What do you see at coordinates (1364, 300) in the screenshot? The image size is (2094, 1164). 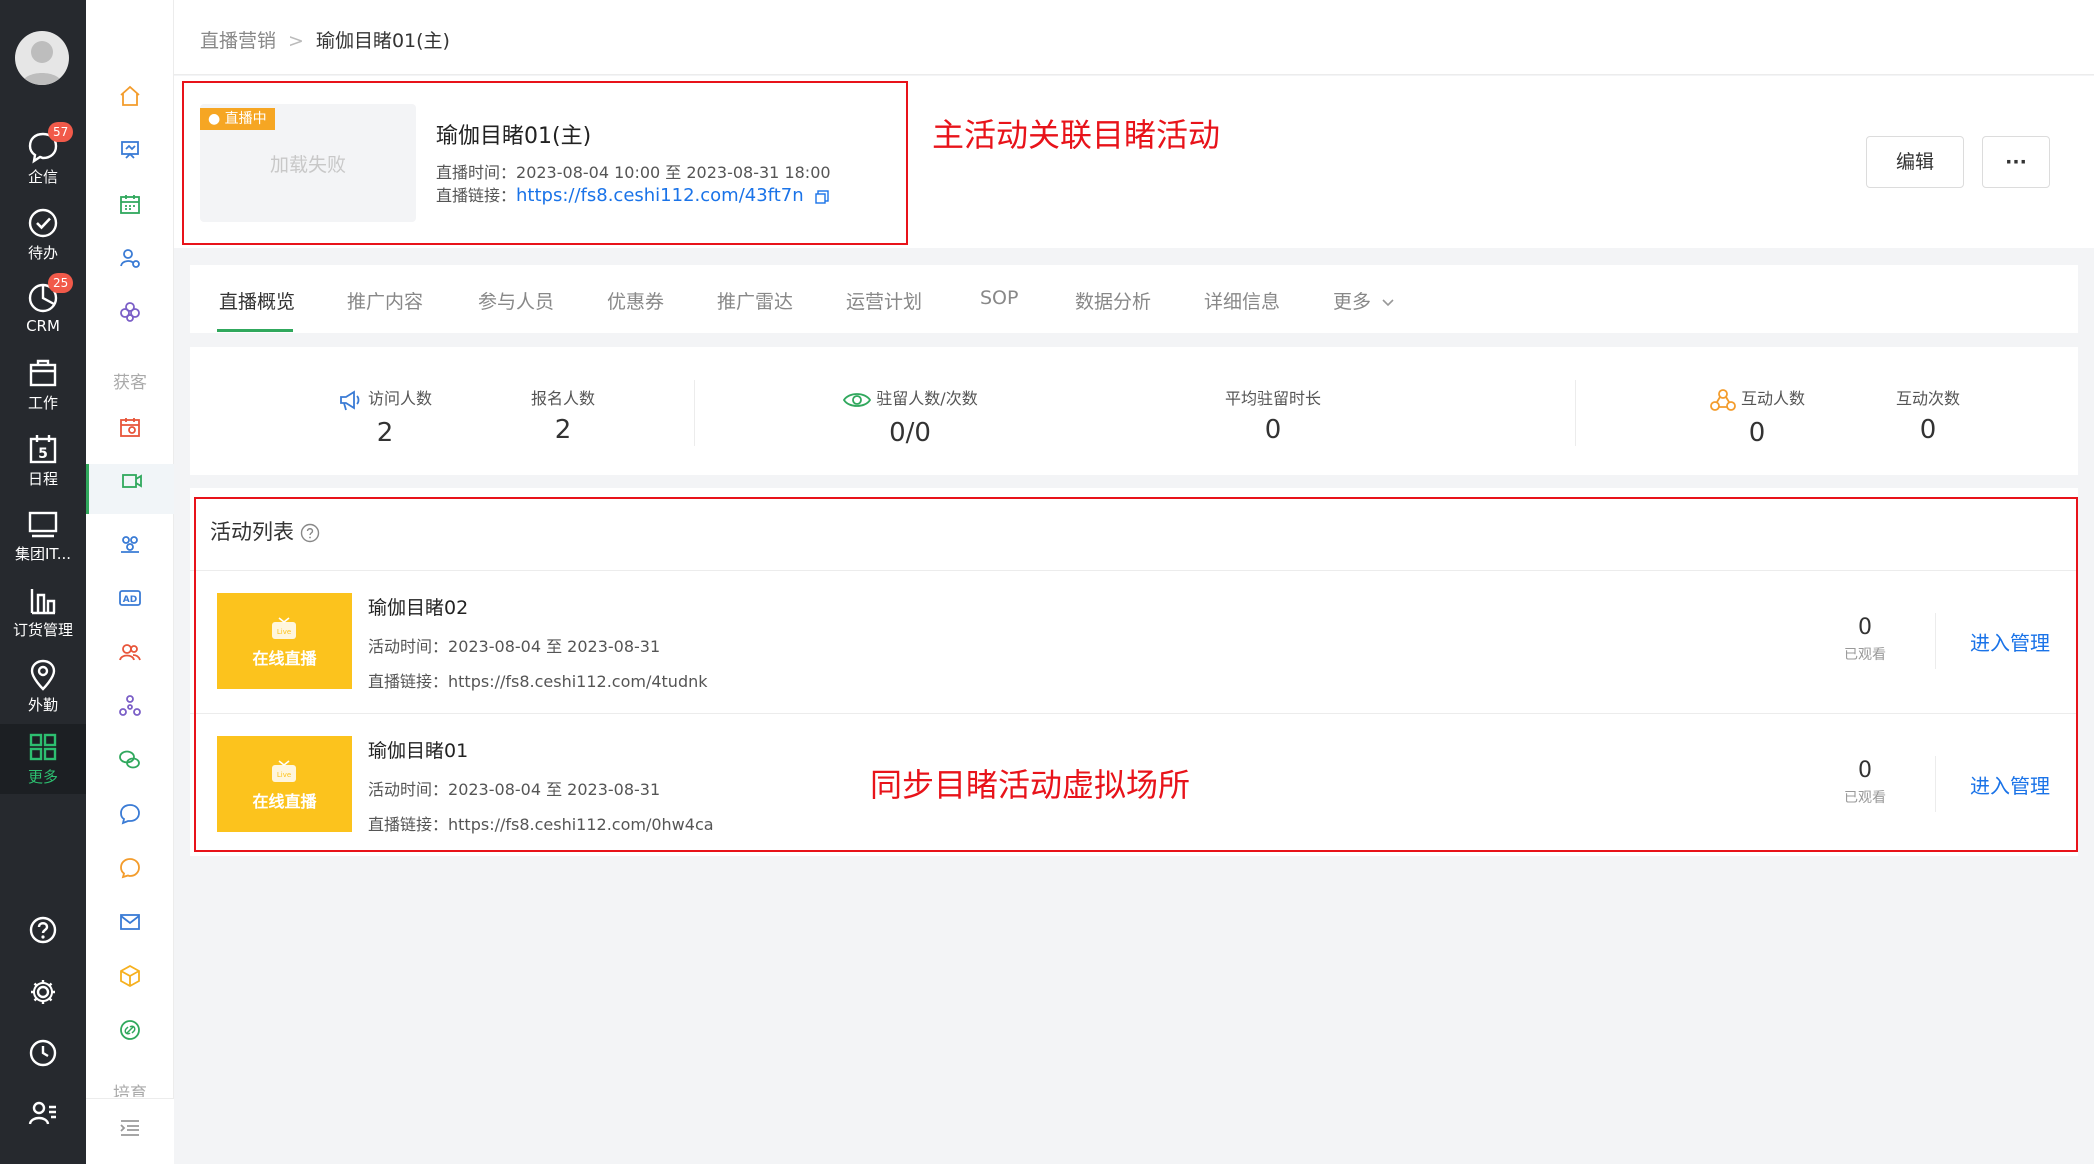 I see `tab-more: 更多` at bounding box center [1364, 300].